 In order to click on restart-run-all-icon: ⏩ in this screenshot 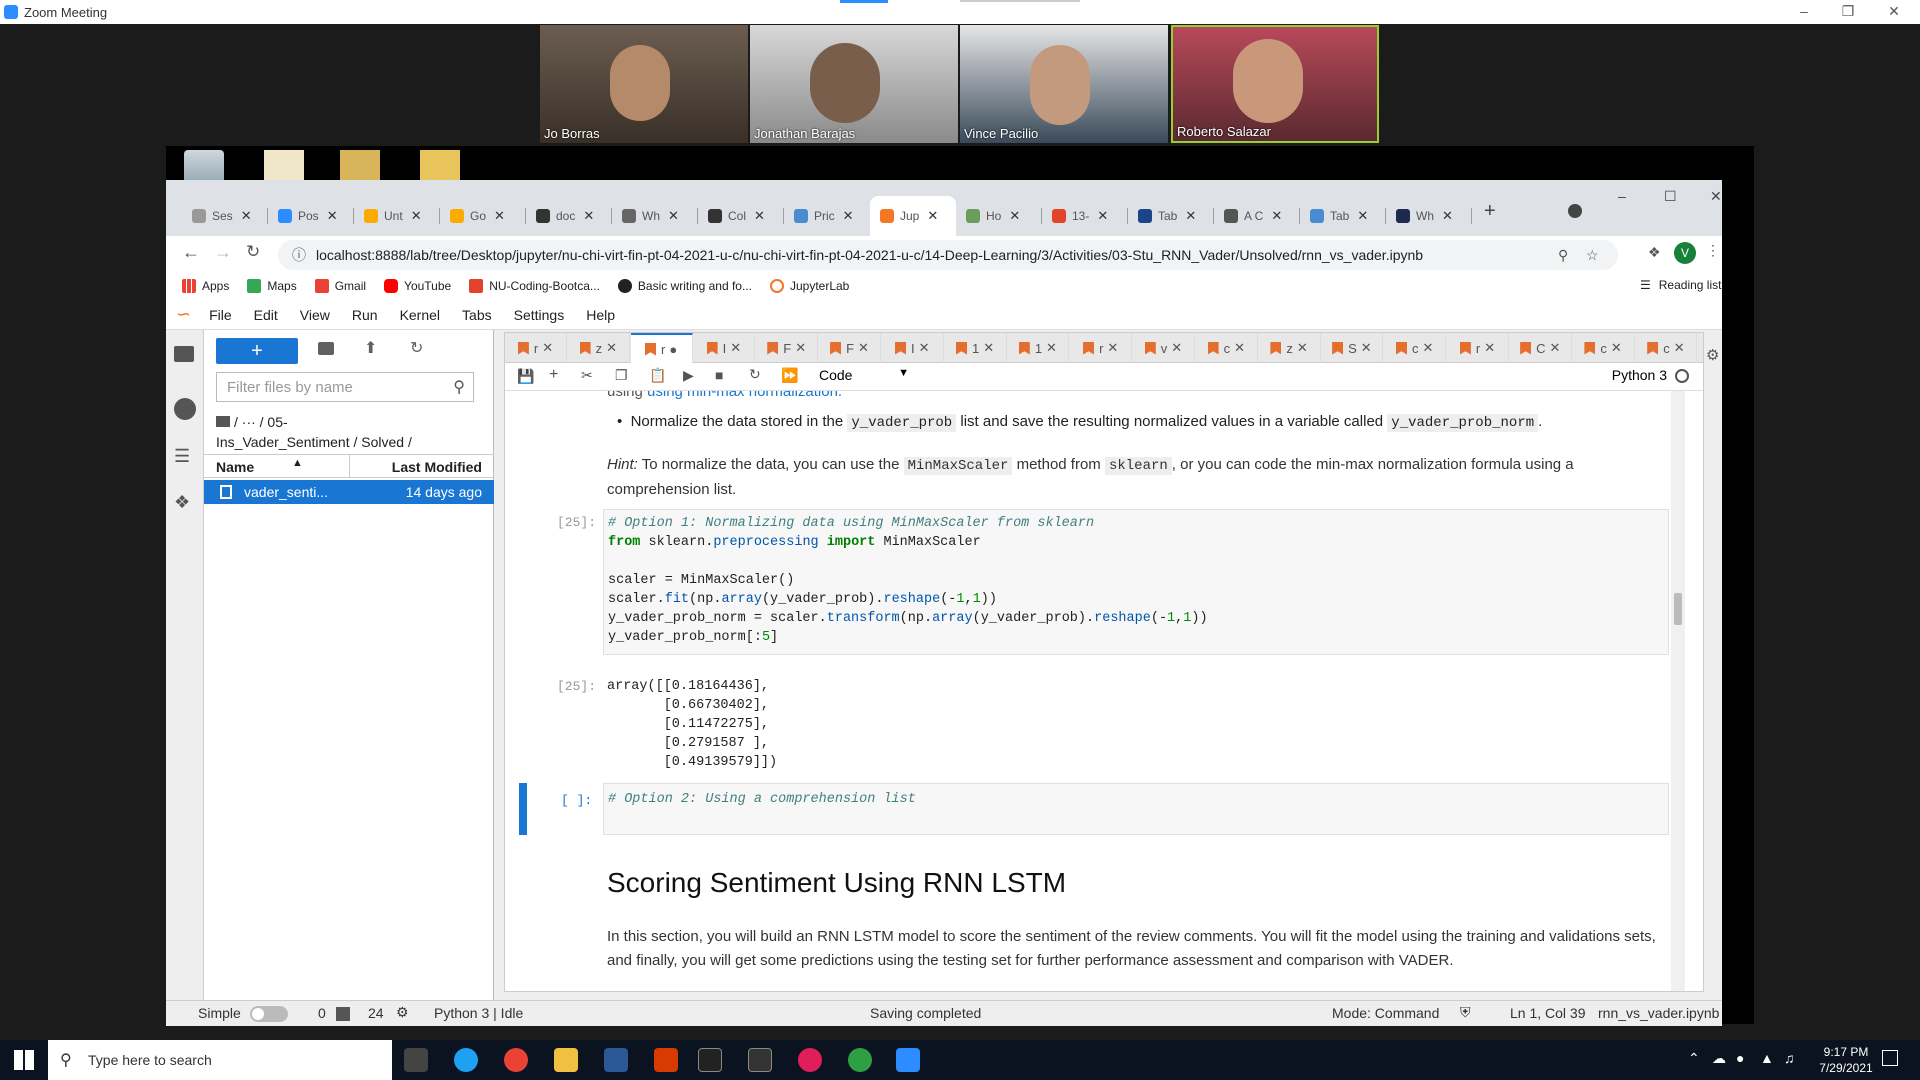, I will do `click(789, 375)`.